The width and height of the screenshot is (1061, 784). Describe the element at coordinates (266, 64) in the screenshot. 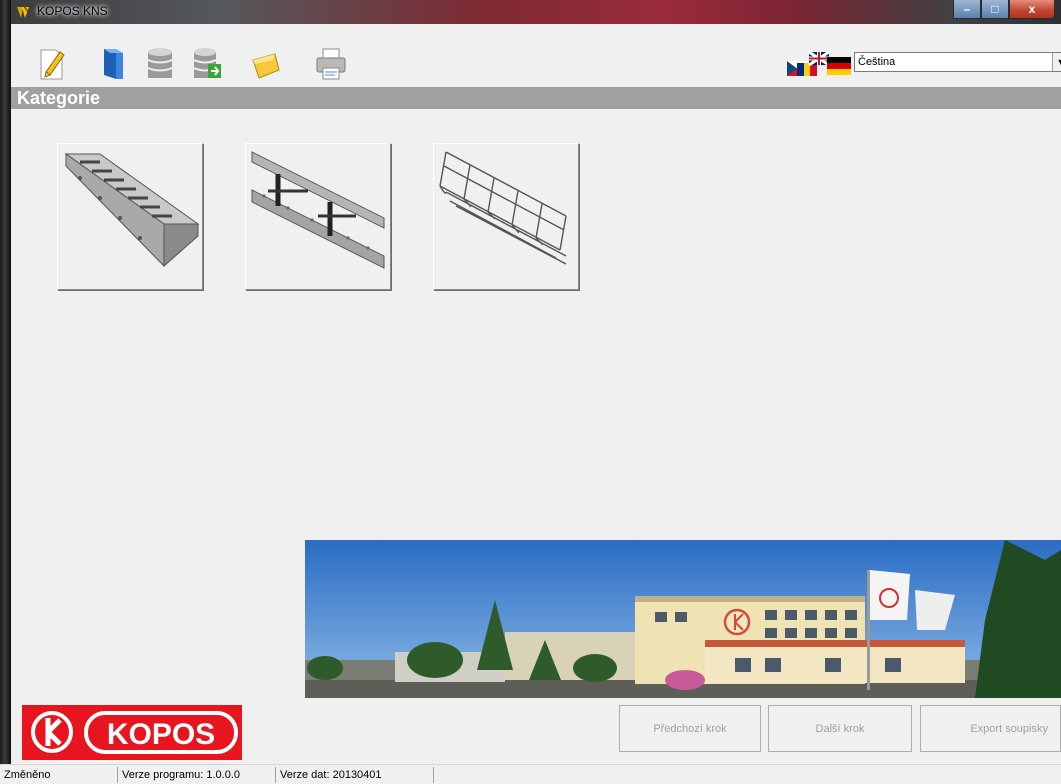

I see `tag-icon` at that location.